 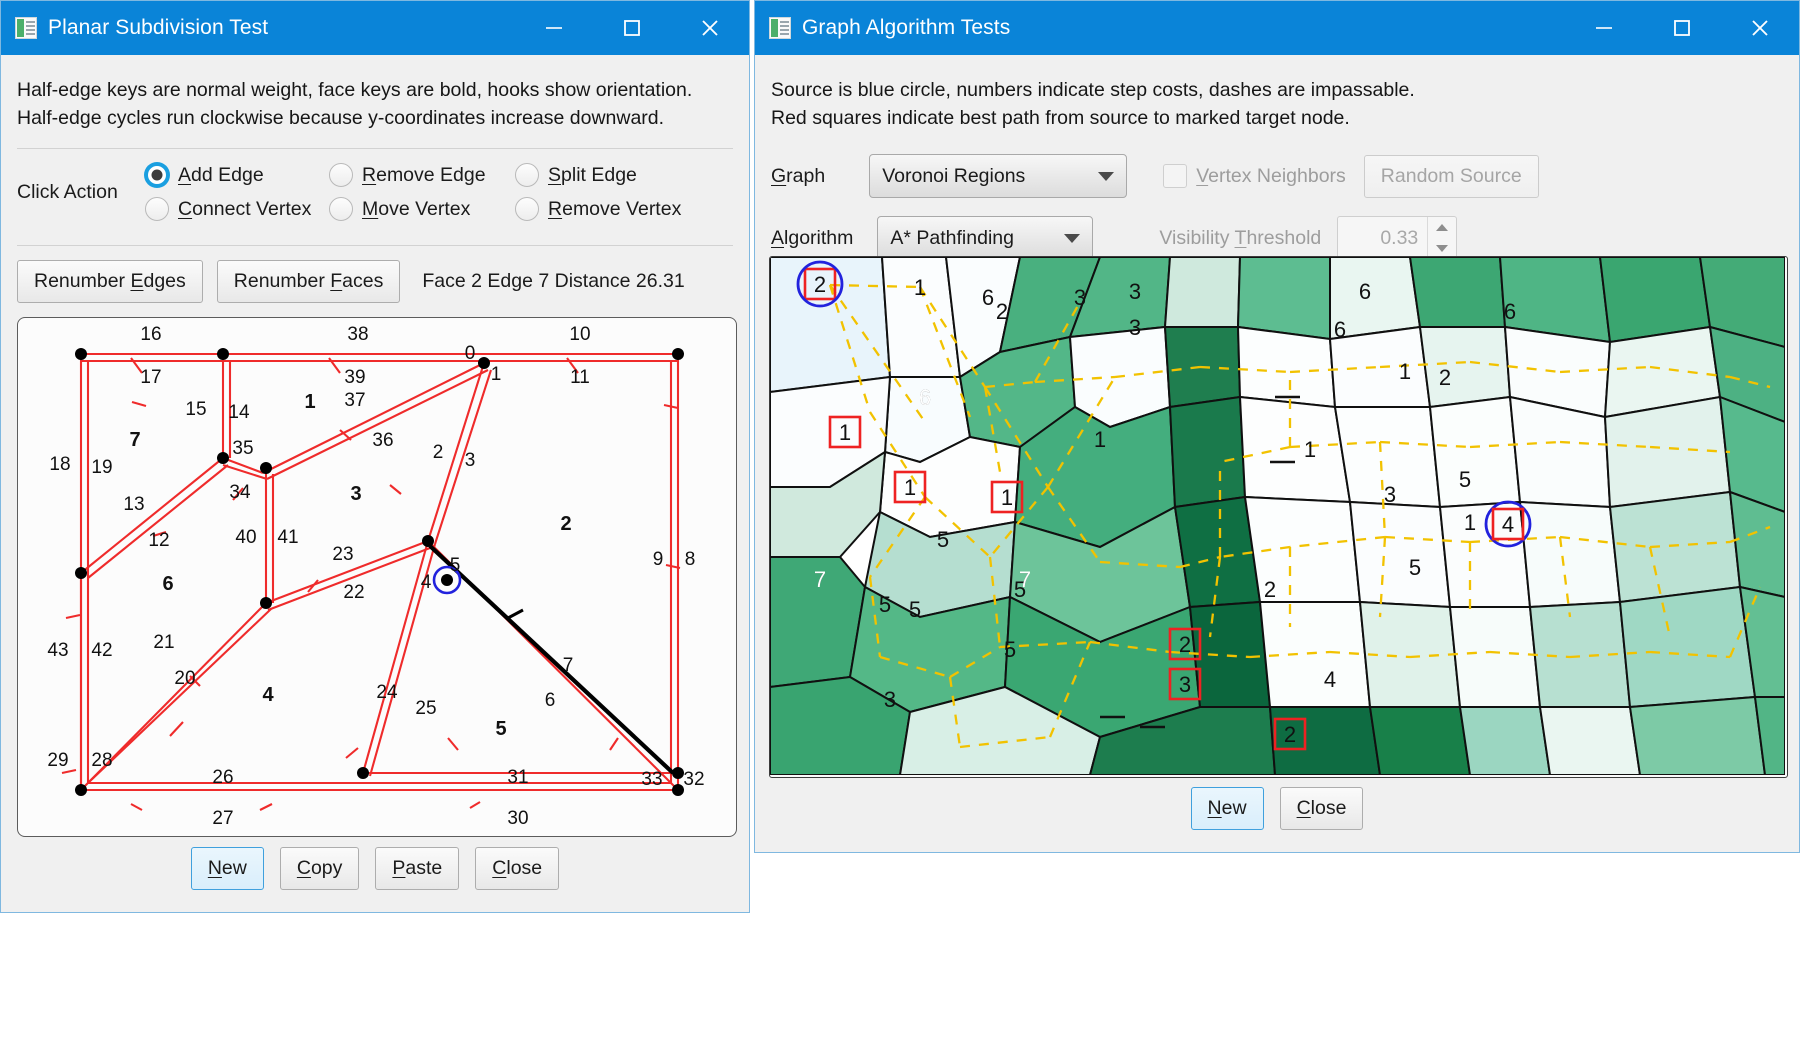 I want to click on svg-text: 43, so click(x=57, y=650).